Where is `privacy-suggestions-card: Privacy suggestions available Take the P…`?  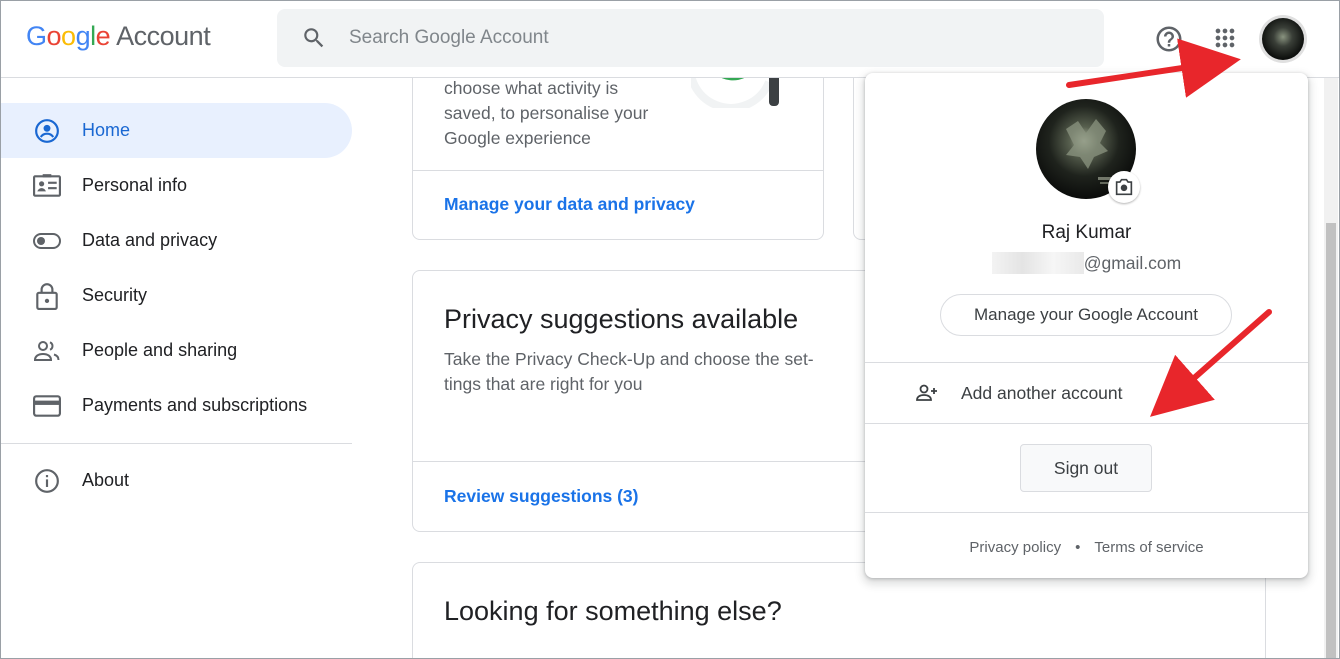 privacy-suggestions-card: Privacy suggestions available Take the P… is located at coordinates (652, 401).